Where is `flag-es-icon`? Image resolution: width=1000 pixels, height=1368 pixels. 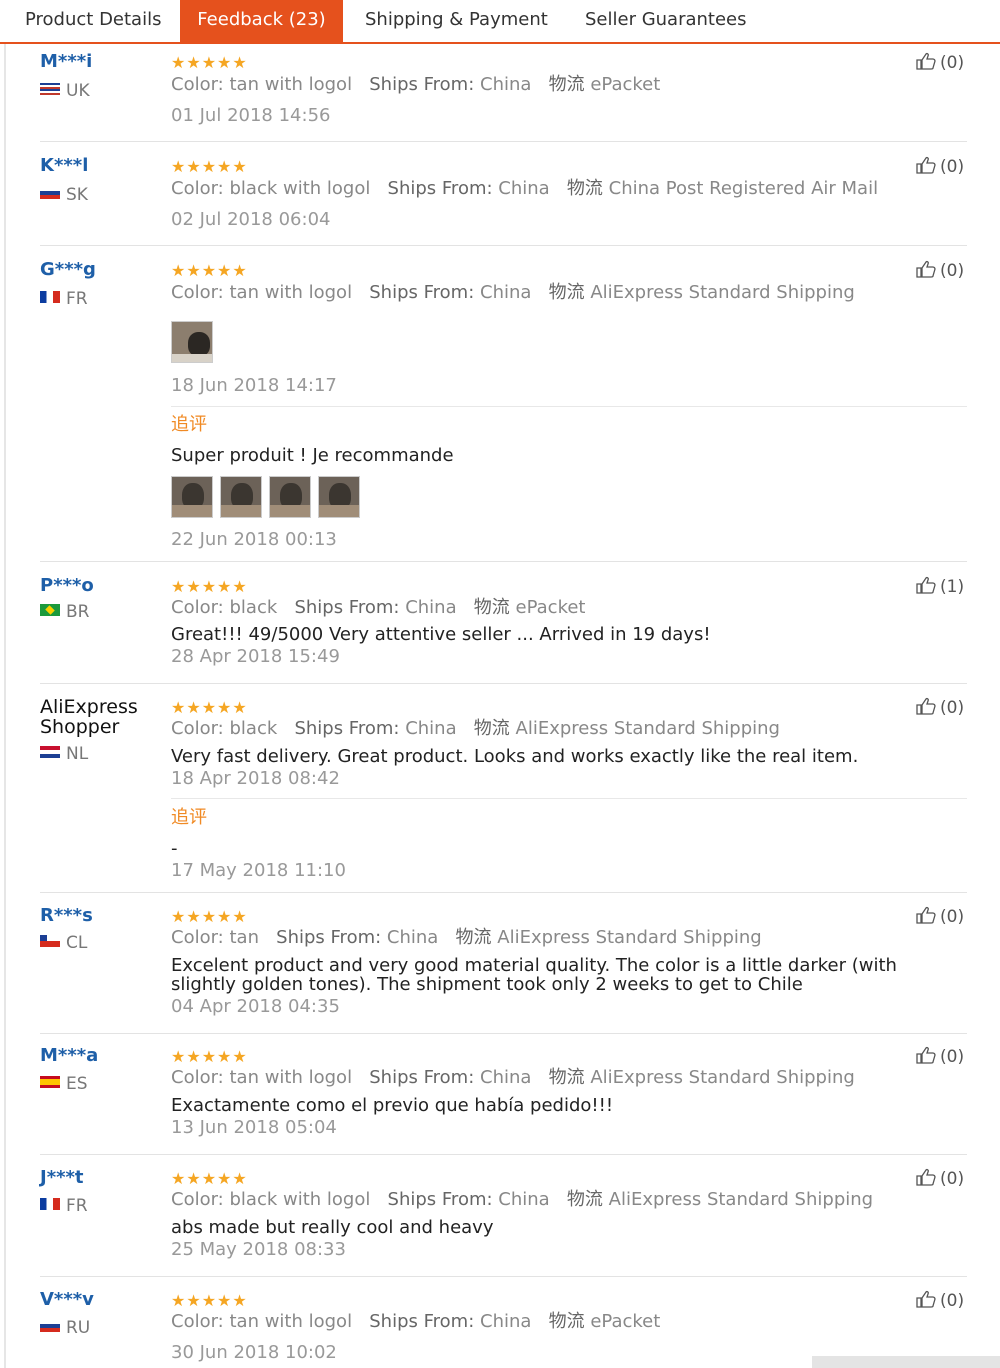
flag-es-icon is located at coordinates (50, 1082).